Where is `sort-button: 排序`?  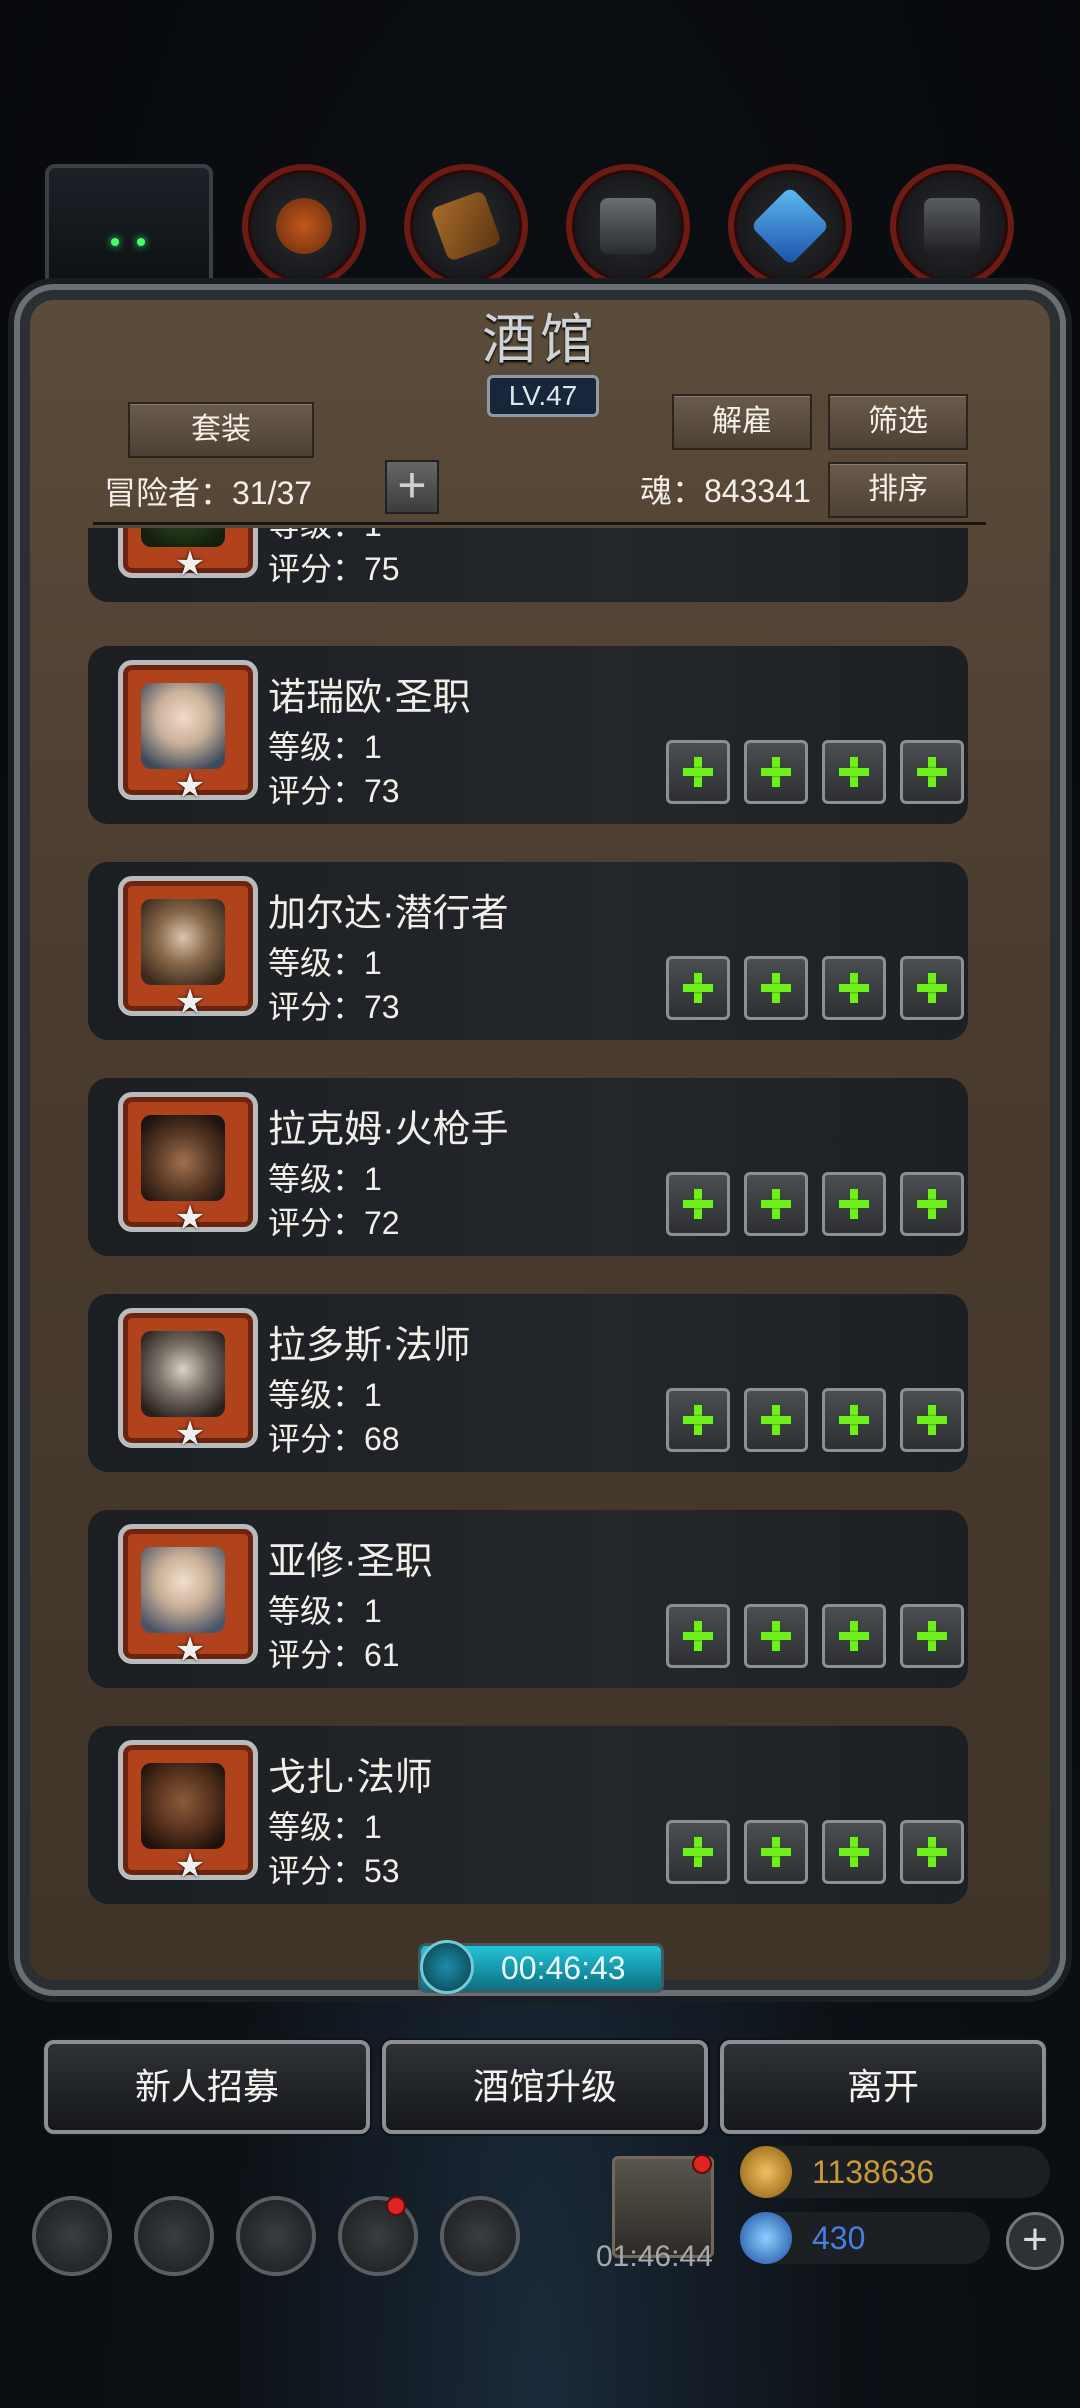 sort-button: 排序 is located at coordinates (898, 490).